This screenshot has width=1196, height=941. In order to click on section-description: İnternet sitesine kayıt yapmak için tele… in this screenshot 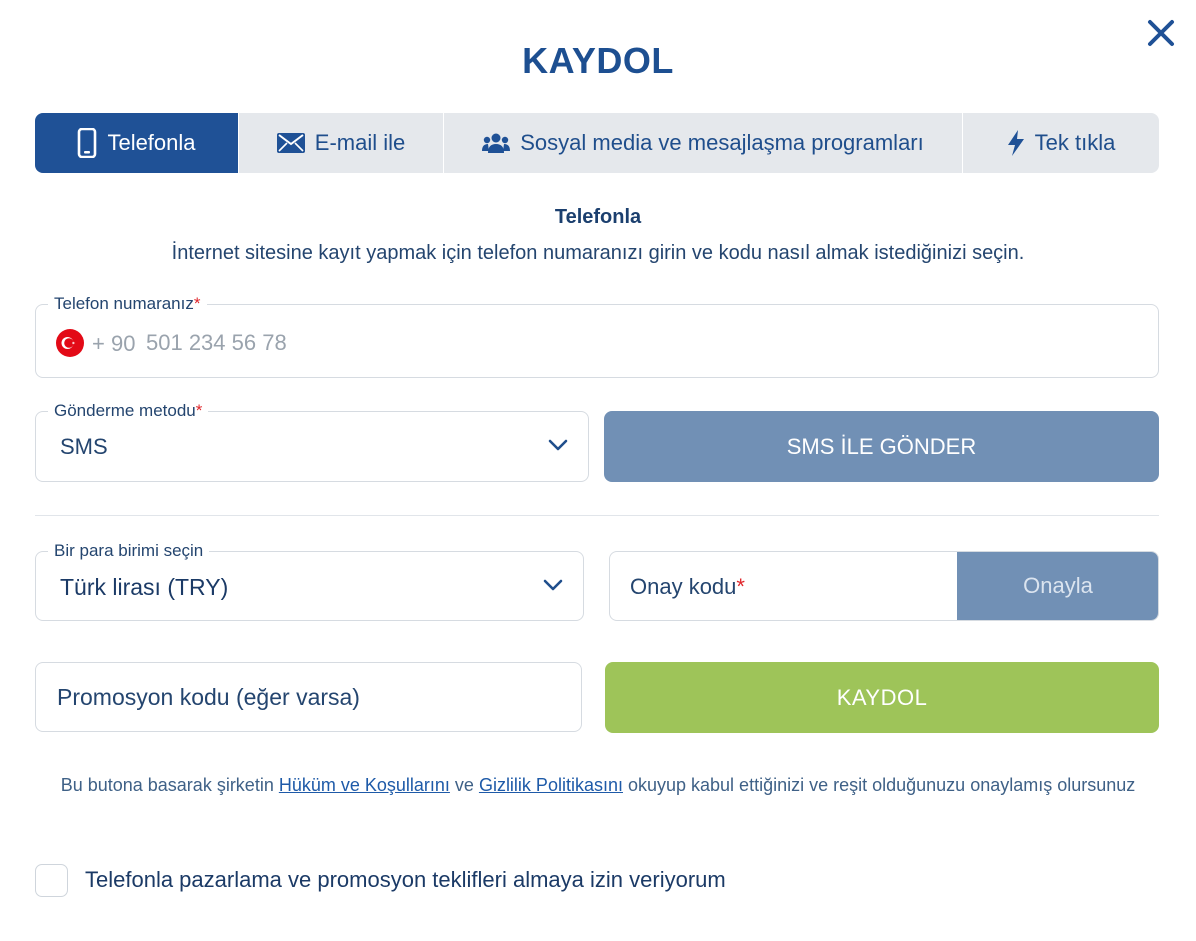, I will do `click(598, 253)`.